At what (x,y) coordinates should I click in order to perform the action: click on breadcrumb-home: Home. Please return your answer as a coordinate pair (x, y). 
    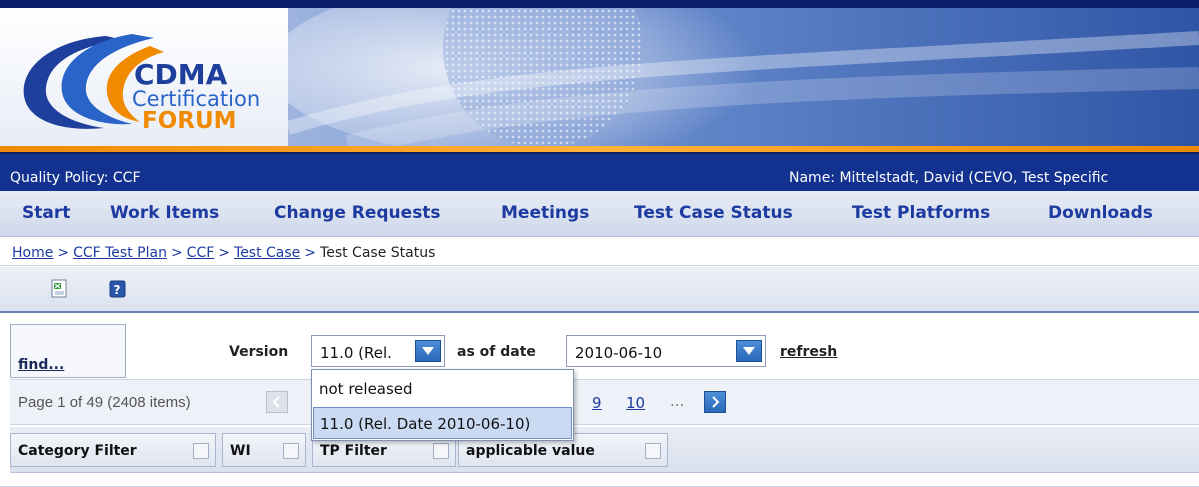
    Looking at the image, I should click on (32, 253).